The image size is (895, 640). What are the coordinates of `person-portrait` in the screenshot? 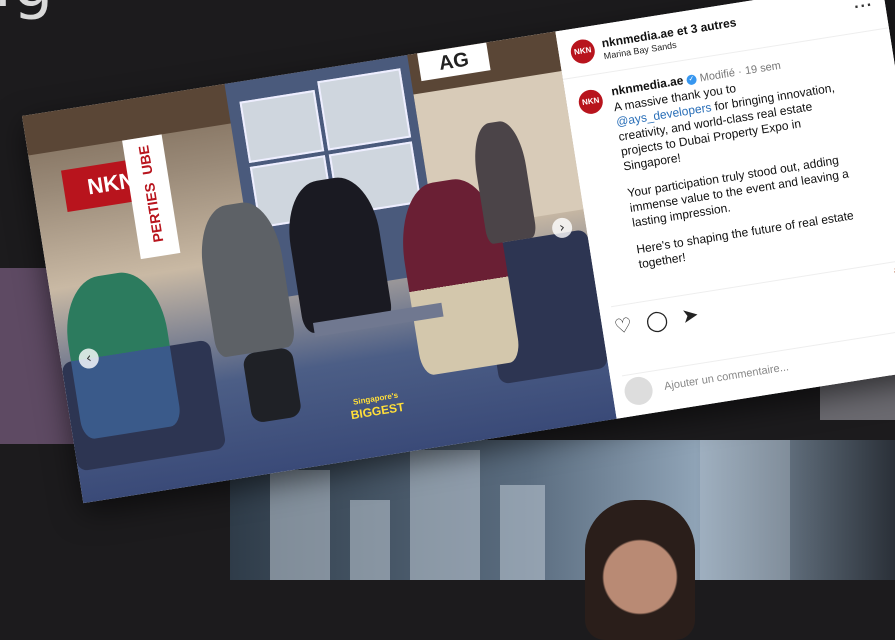 It's located at (640, 570).